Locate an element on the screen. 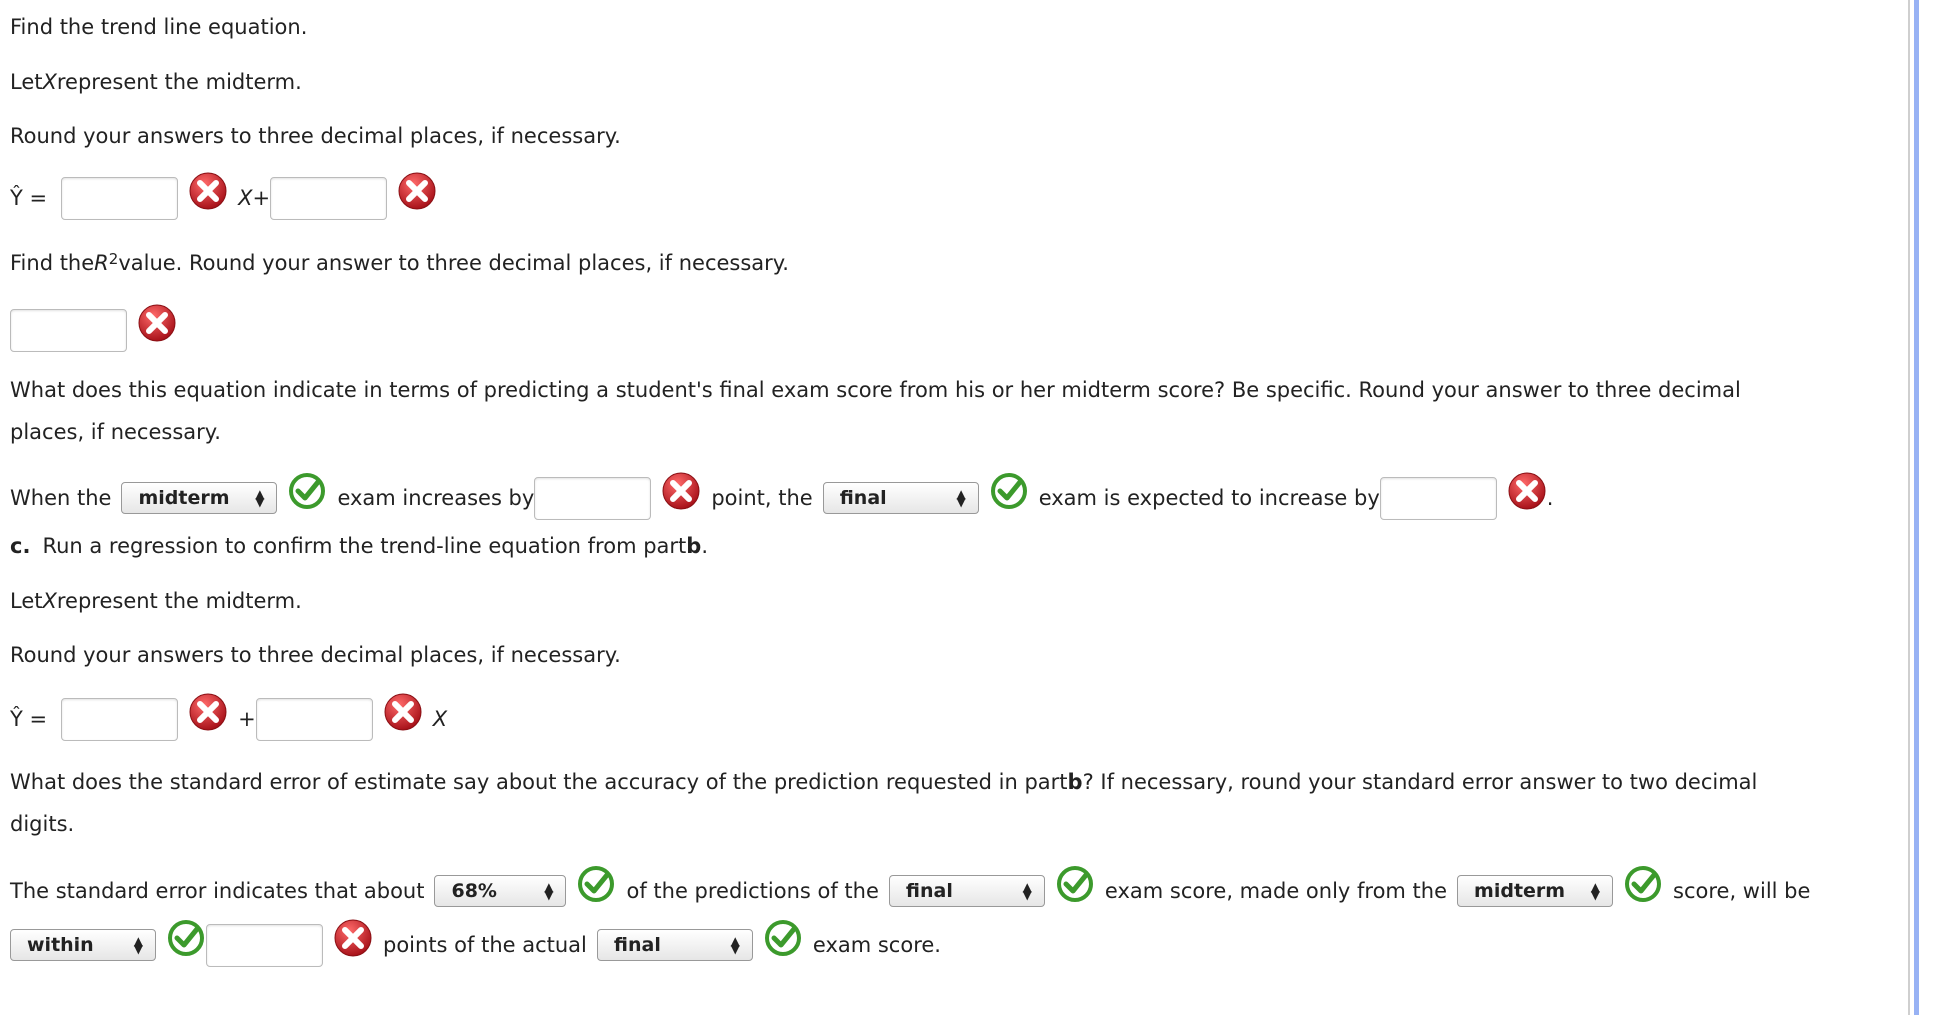  predictor-select: midterm ▲ ▼ is located at coordinates (1535, 891).